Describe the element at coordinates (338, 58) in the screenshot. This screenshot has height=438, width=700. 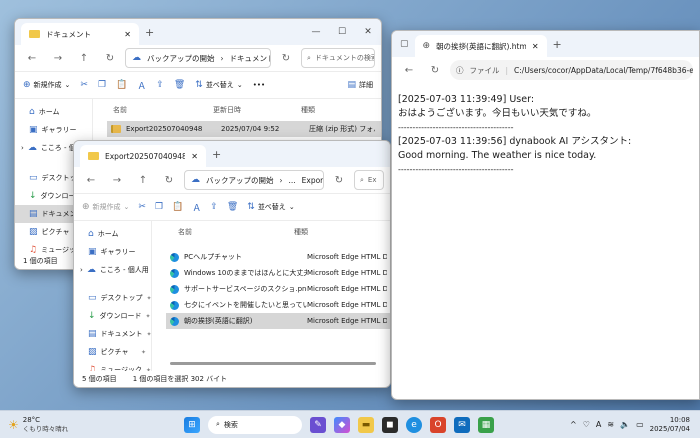
I see `search-input: ⌕ ドキュメントの検索` at that location.